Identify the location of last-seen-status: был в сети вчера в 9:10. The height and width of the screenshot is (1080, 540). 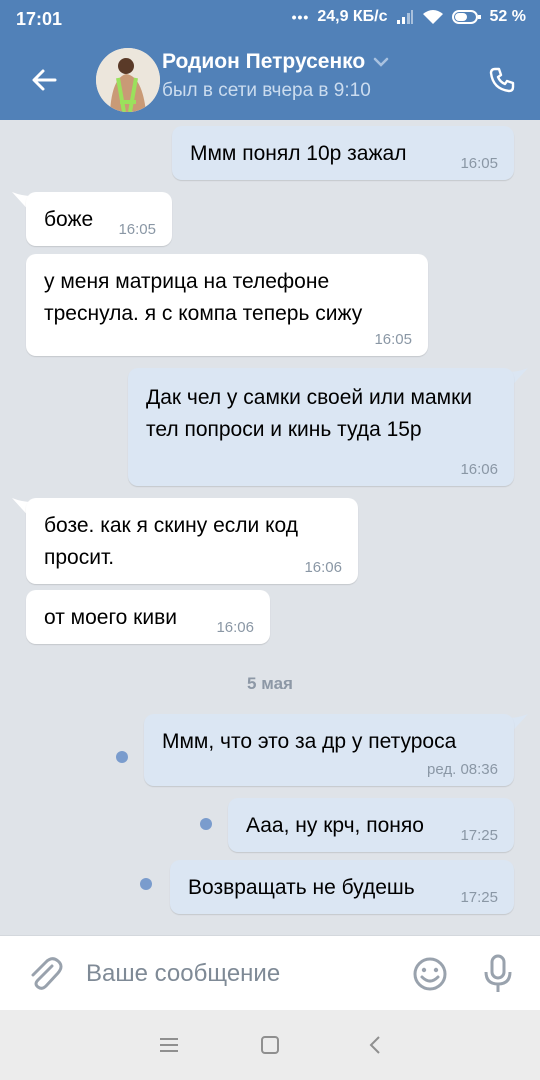
(266, 90).